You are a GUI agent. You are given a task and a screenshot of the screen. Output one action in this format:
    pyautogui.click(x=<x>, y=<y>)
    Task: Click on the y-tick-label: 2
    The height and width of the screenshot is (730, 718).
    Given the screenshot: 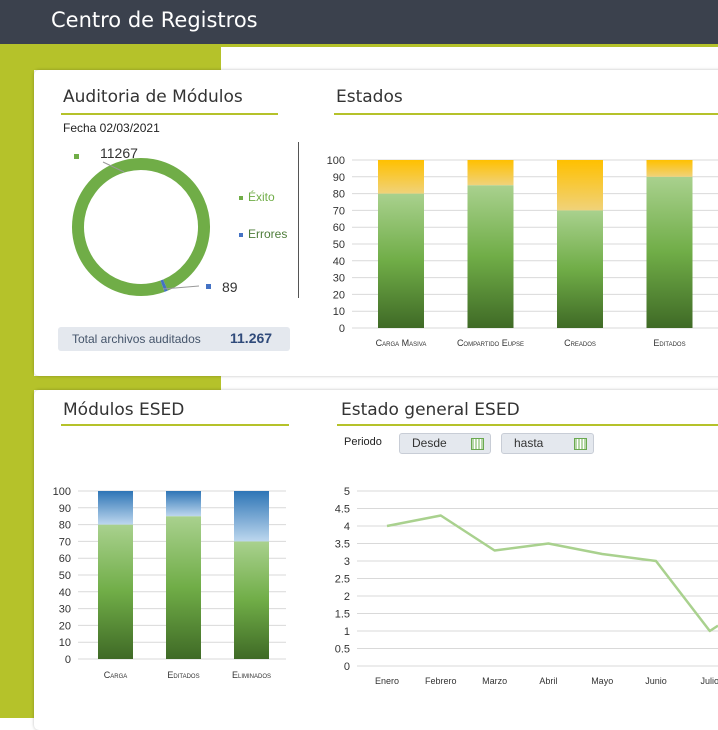 What is the action you would take?
    pyautogui.click(x=347, y=597)
    